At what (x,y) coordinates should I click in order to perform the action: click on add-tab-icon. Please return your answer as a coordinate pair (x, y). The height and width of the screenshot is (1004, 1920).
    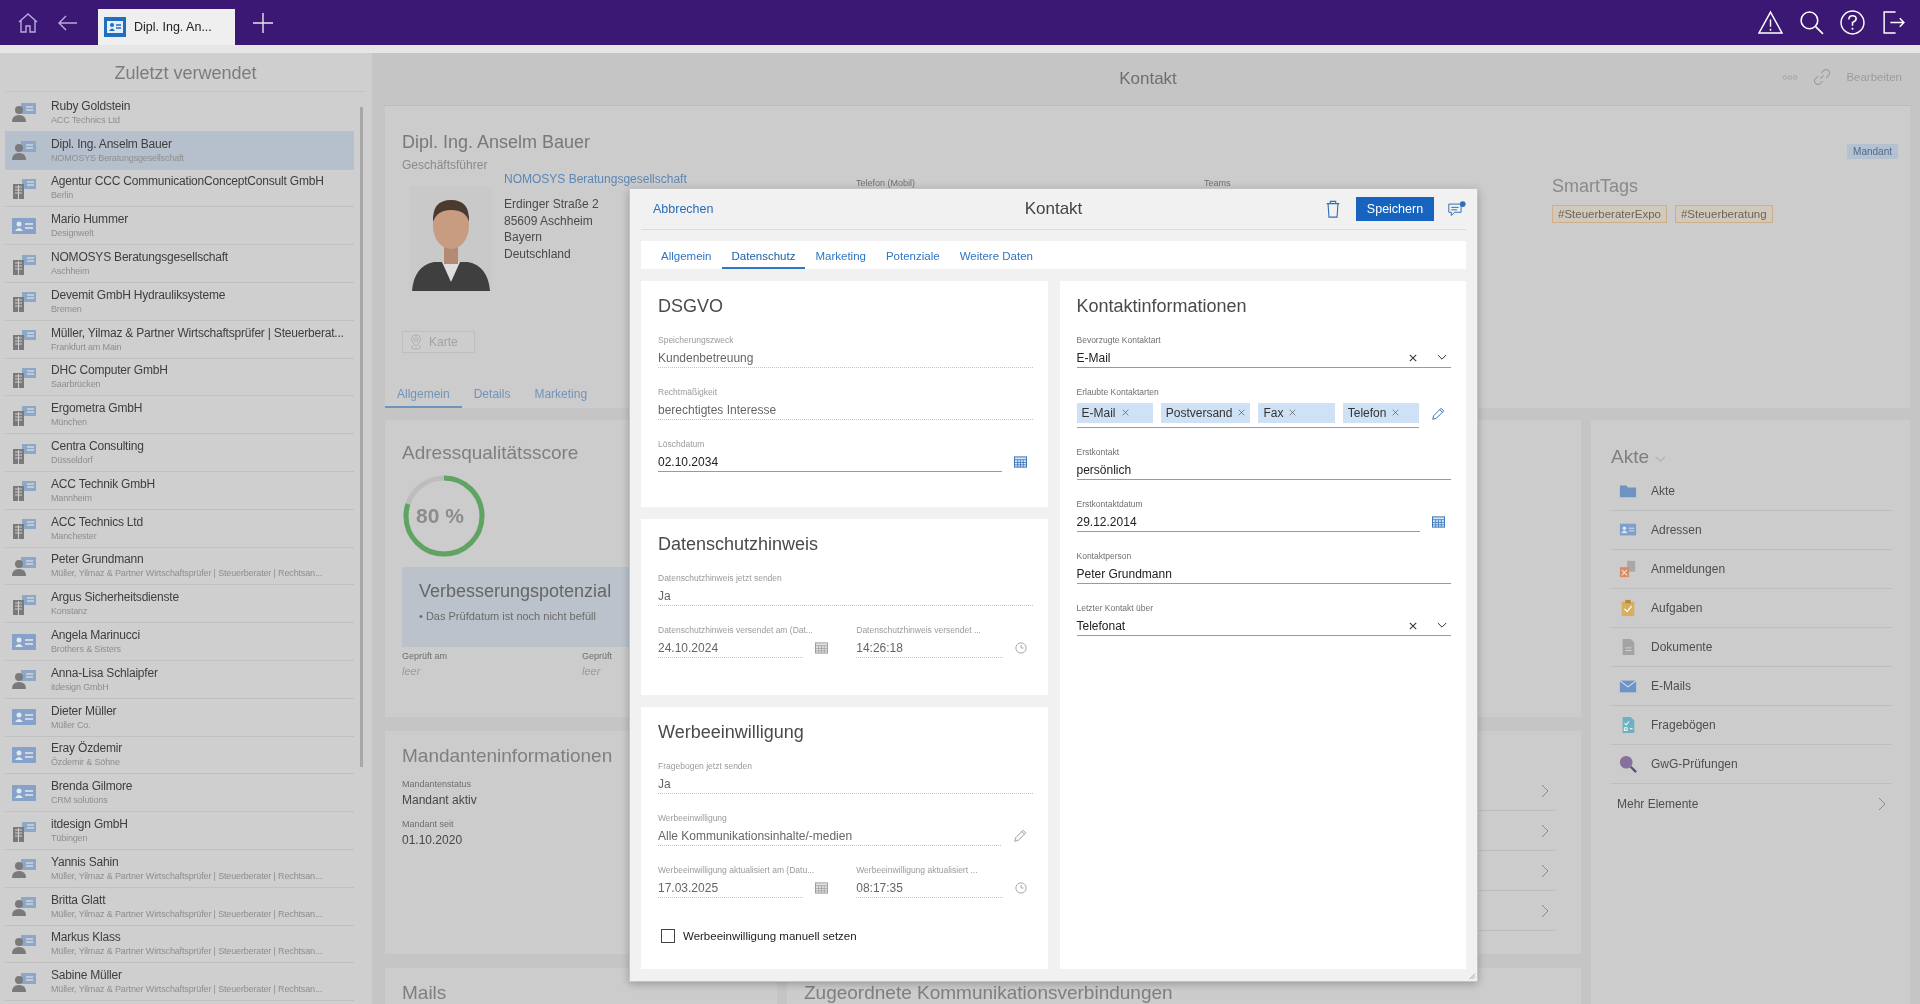
    Looking at the image, I should click on (263, 23).